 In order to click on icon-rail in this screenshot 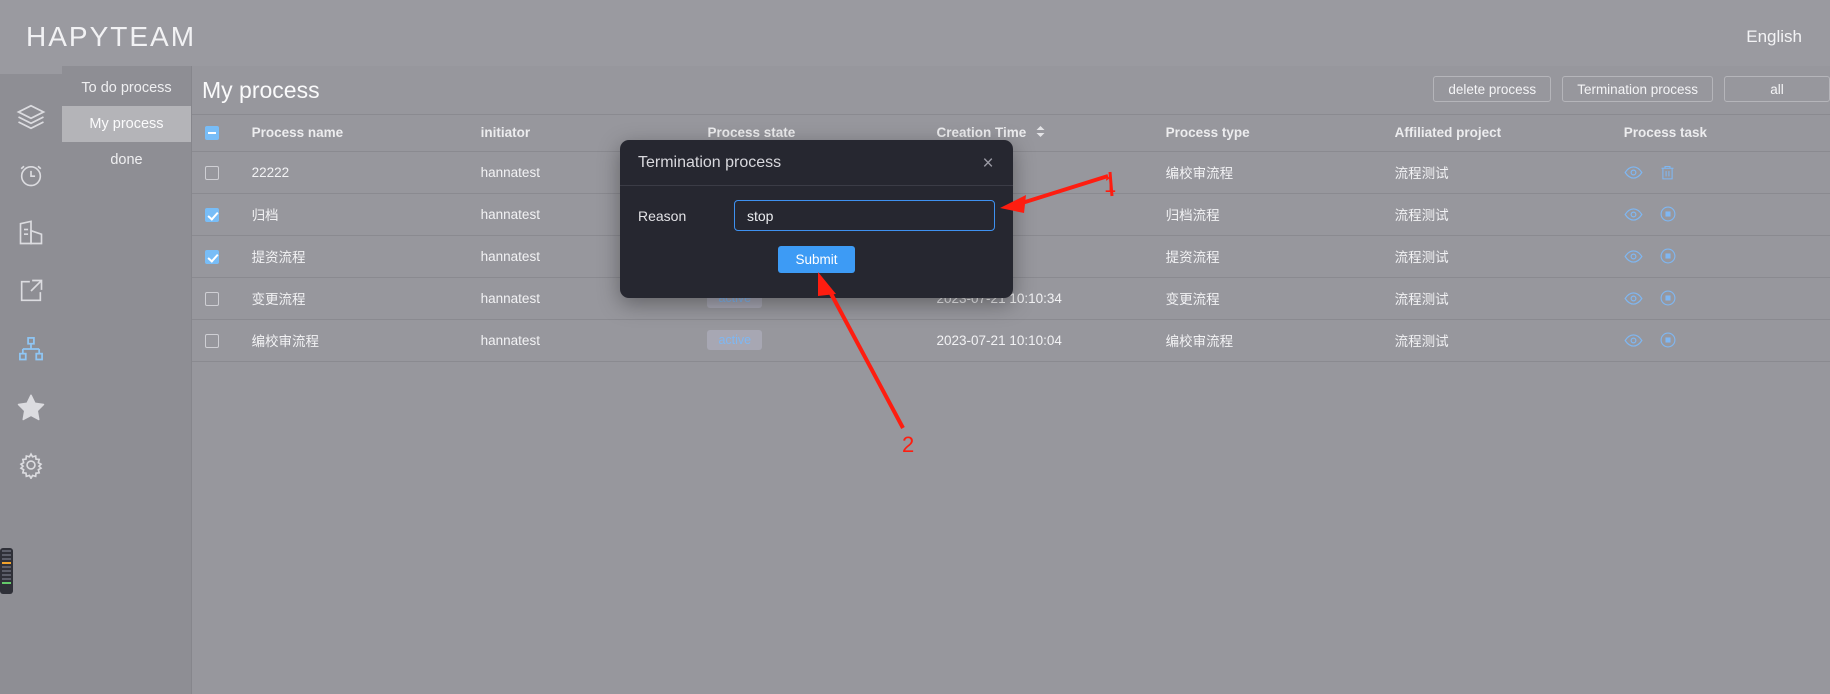, I will do `click(31, 384)`.